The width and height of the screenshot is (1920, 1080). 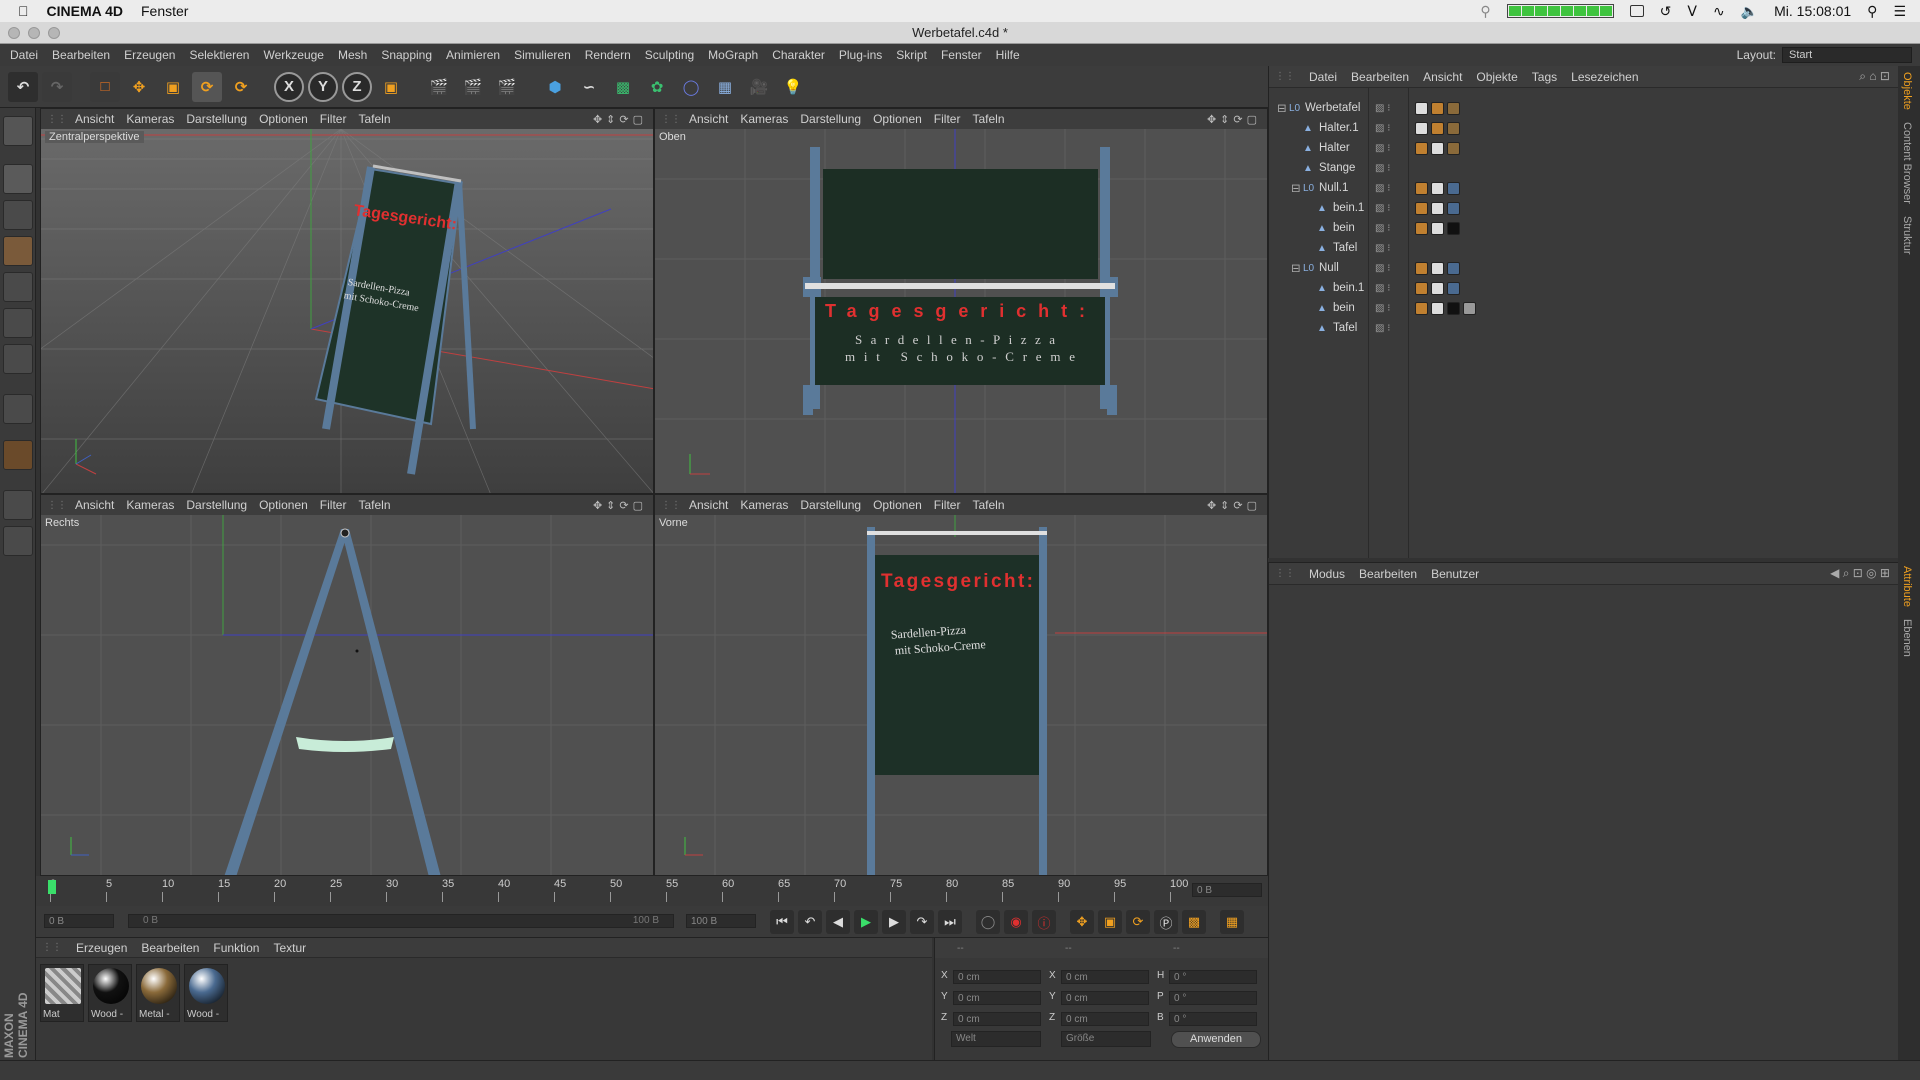 I want to click on object-name: Halter, so click(x=1334, y=148).